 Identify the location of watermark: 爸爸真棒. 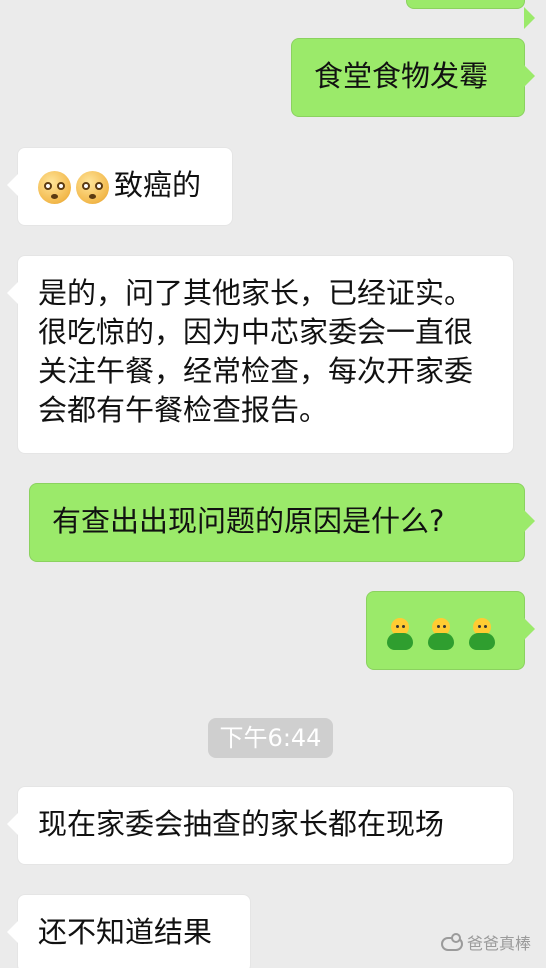
(485, 943).